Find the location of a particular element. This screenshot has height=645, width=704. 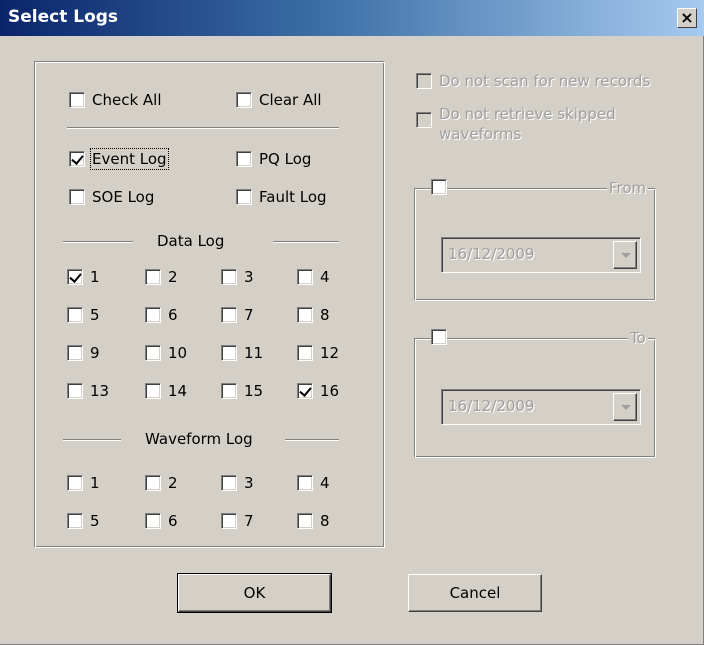

check-all-box is located at coordinates (77, 100).